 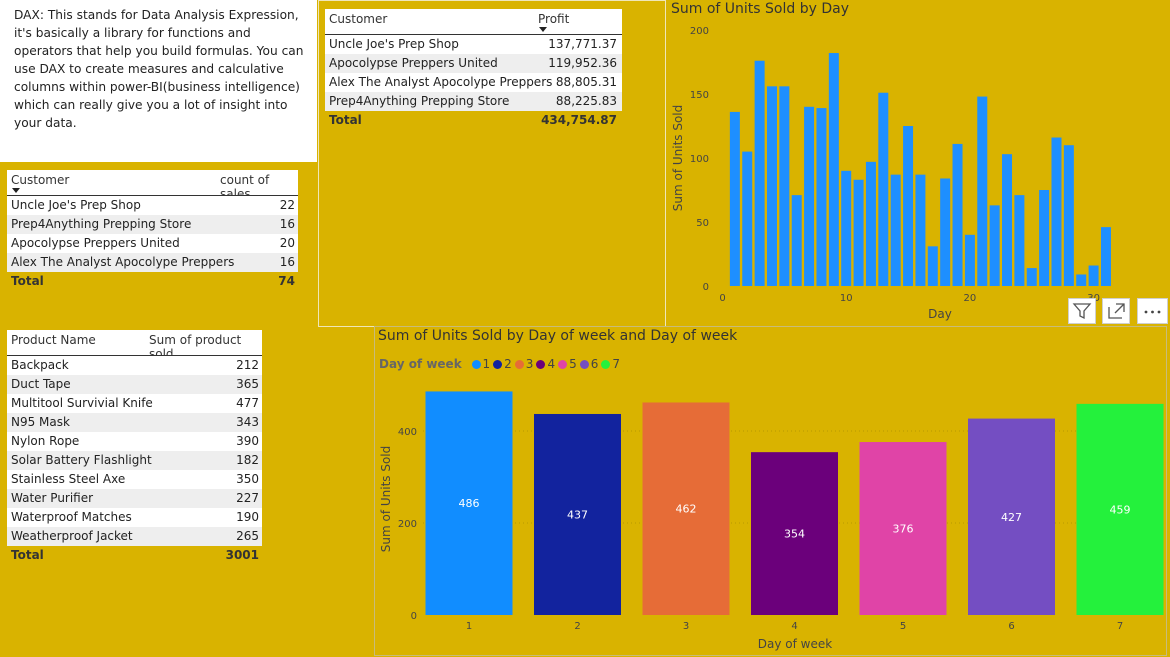 I want to click on row-value: 20, so click(x=287, y=243).